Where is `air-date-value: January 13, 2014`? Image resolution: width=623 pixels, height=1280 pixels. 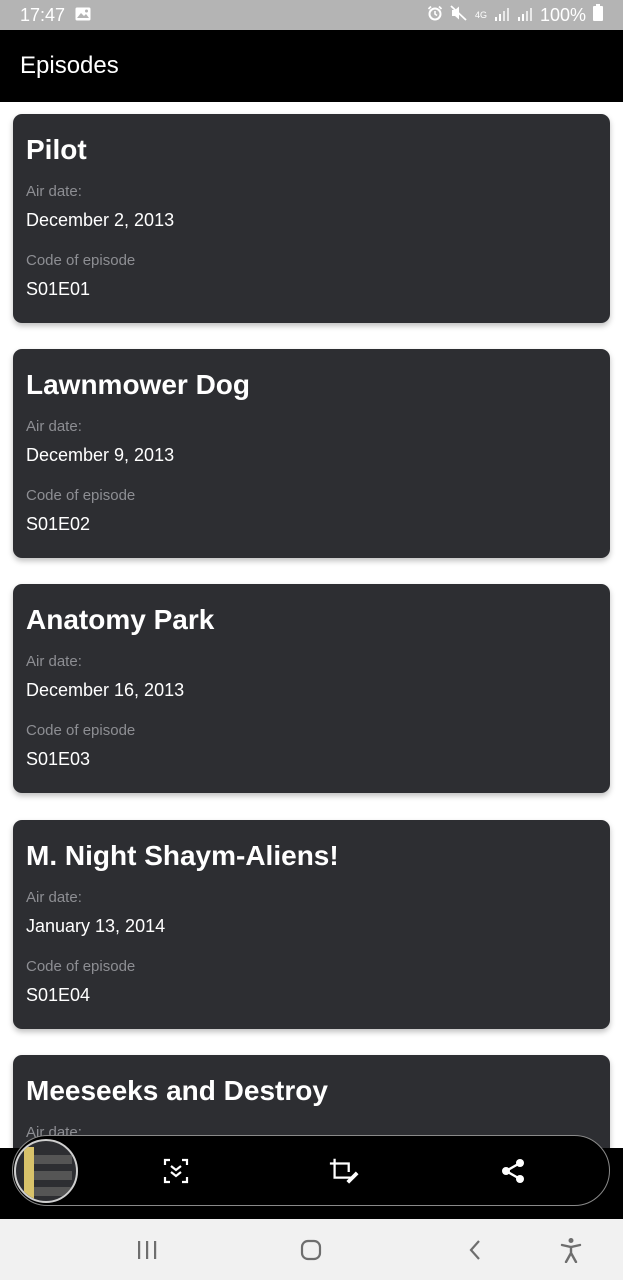
air-date-value: January 13, 2014 is located at coordinates (96, 926).